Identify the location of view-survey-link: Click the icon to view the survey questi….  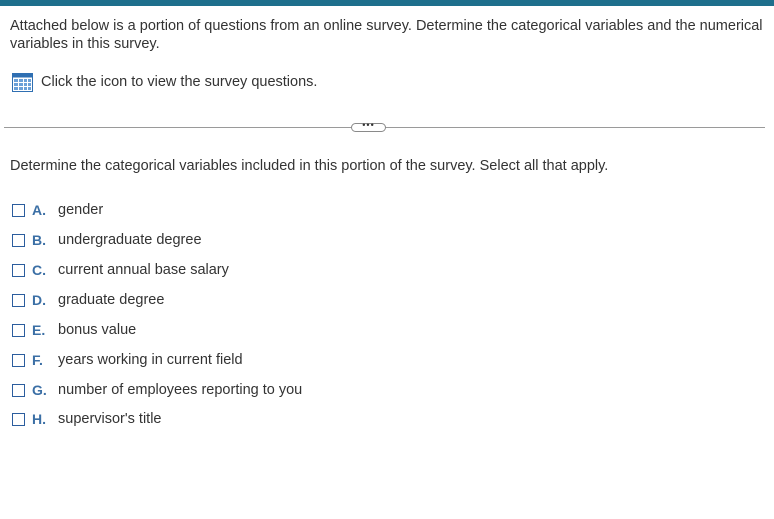
(164, 82).